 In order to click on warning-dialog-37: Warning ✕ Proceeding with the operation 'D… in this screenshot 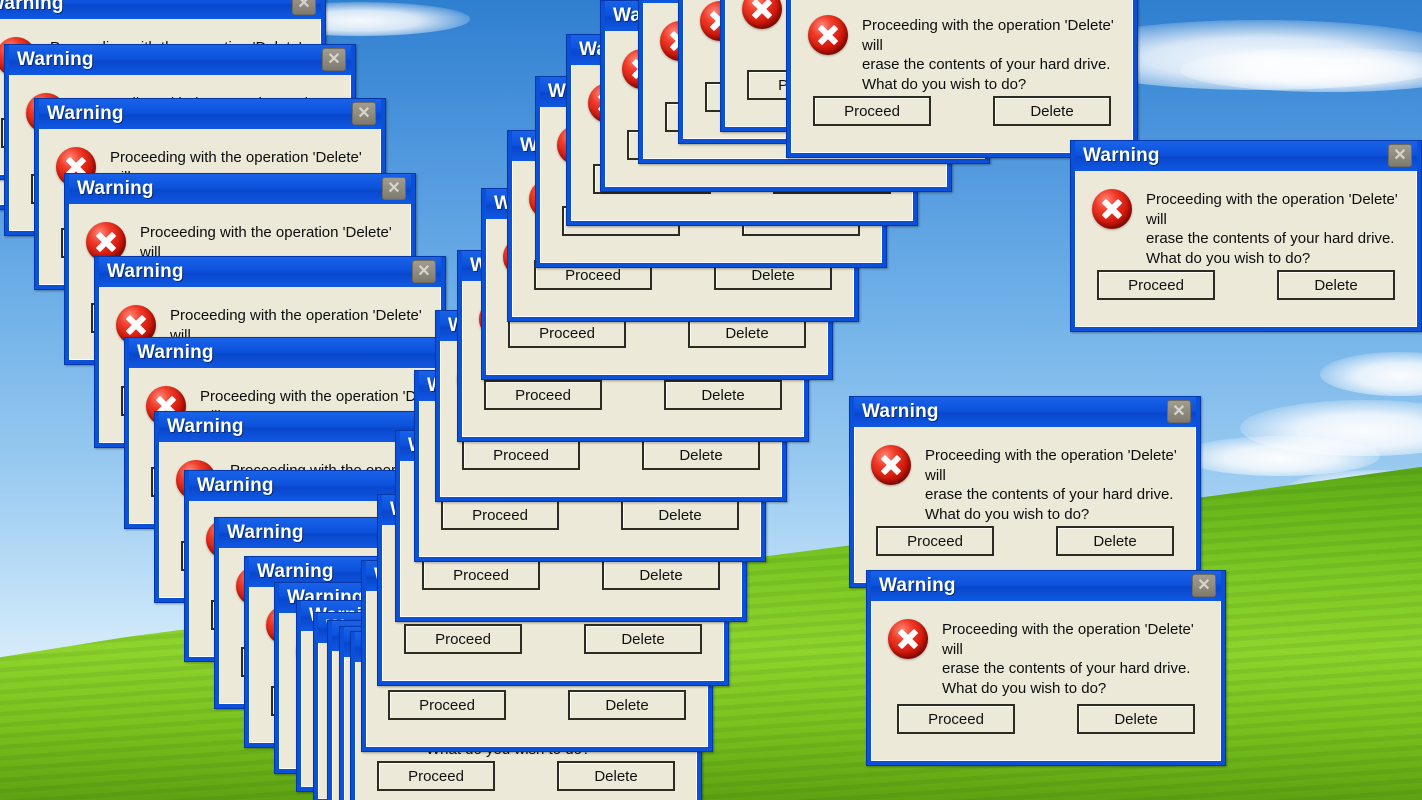, I will do `click(1246, 236)`.